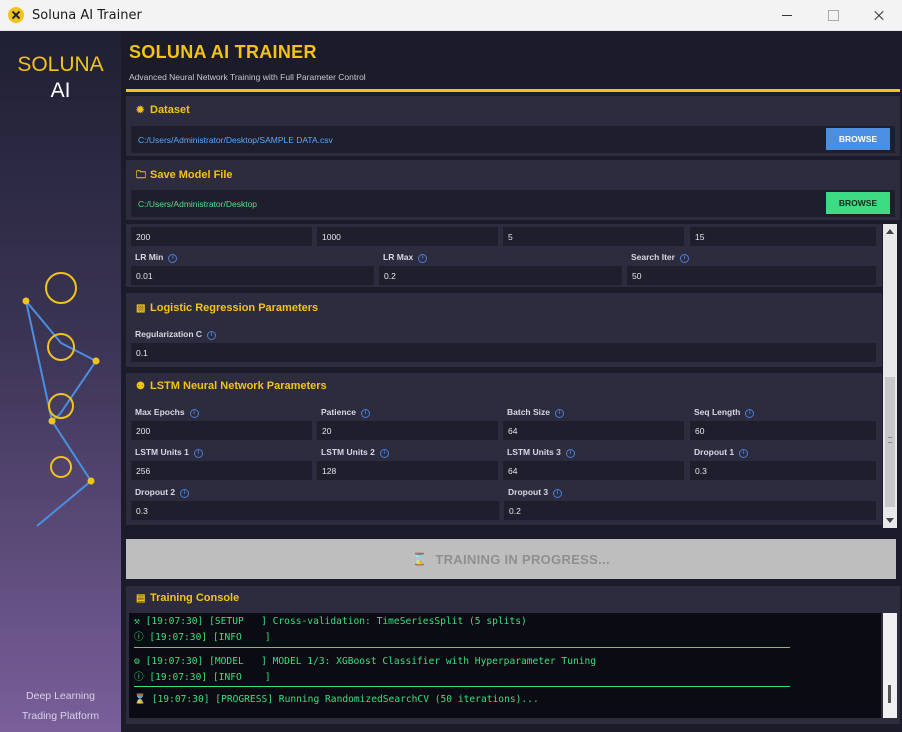 The height and width of the screenshot is (732, 902). I want to click on app-logo-icon, so click(16, 15).